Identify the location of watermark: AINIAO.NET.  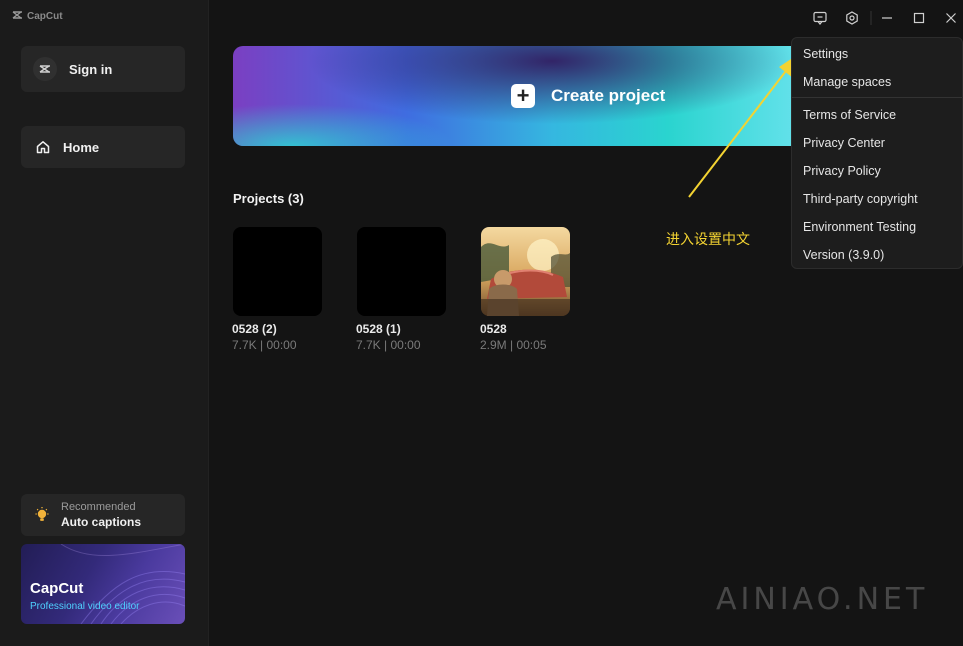
(822, 599).